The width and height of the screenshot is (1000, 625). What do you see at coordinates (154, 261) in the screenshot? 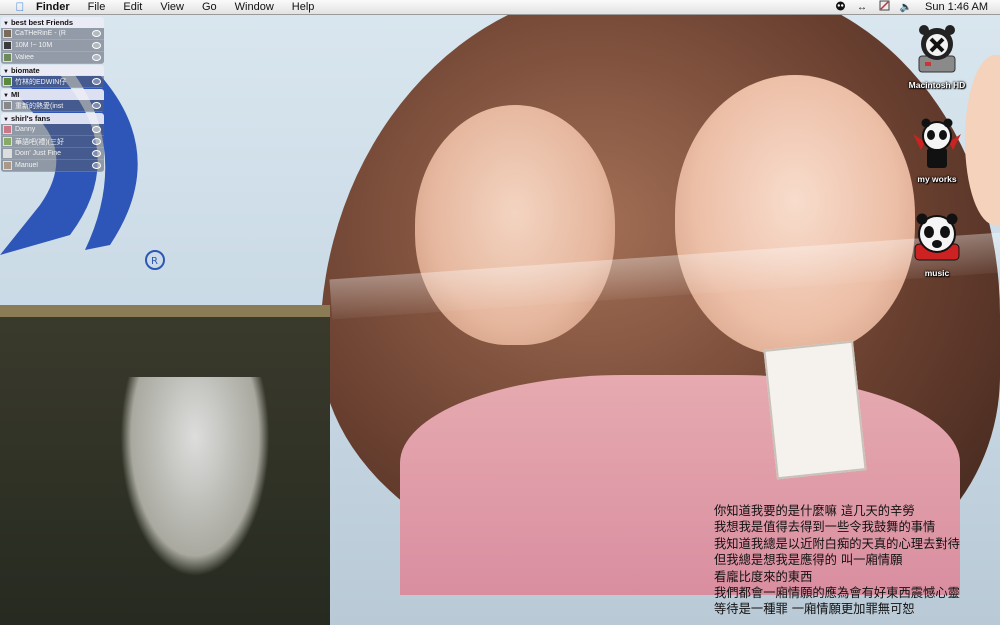
I see `svg-text: R` at bounding box center [154, 261].